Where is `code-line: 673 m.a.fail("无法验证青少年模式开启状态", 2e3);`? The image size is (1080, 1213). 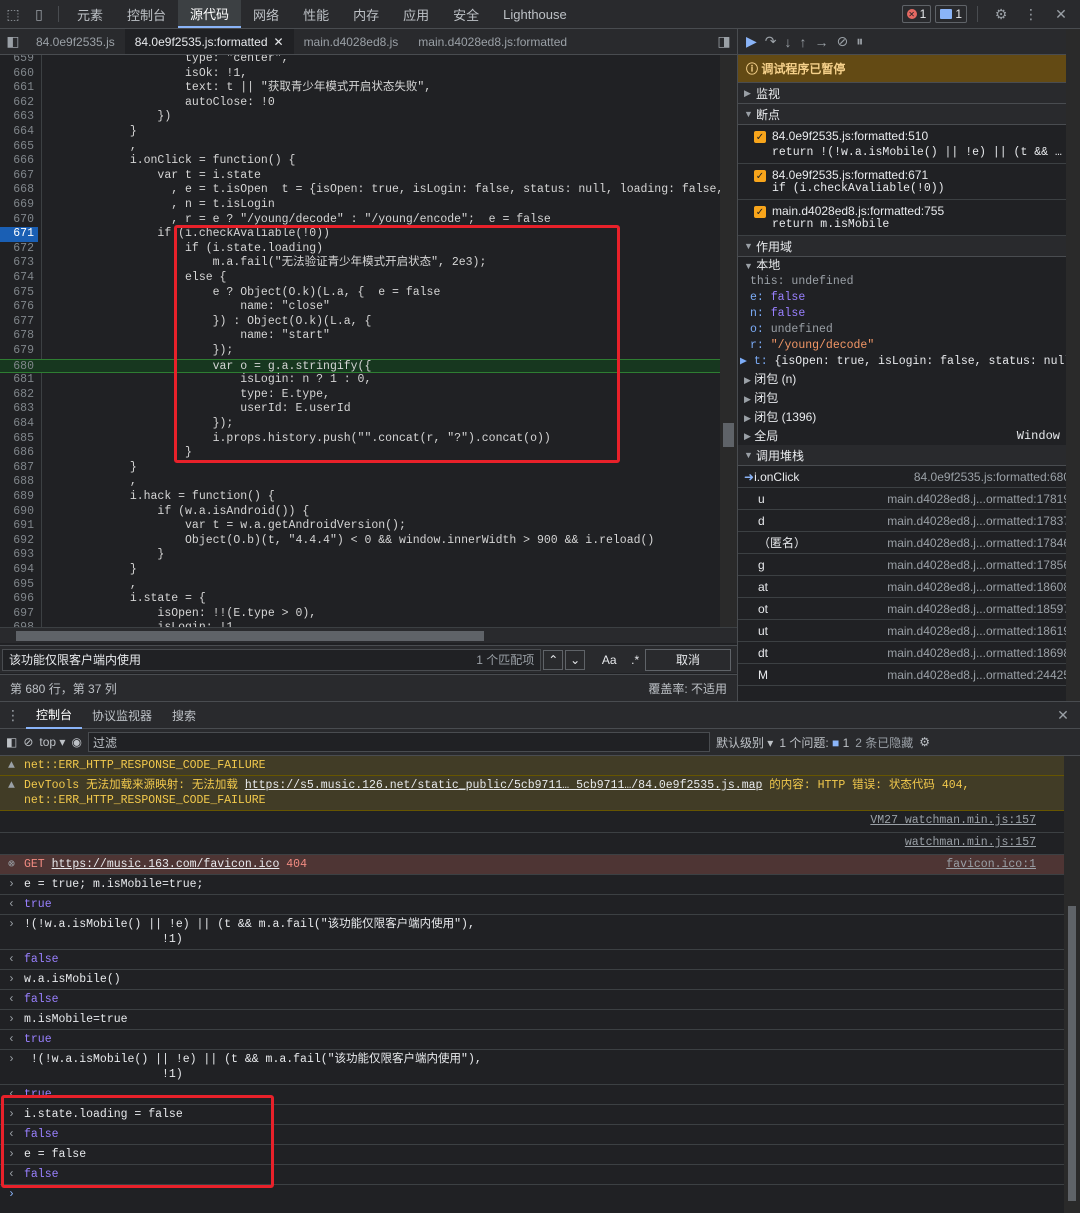
code-line: 673 m.a.fail("无法验证青少年模式开启状态", 2e3); is located at coordinates (360, 263).